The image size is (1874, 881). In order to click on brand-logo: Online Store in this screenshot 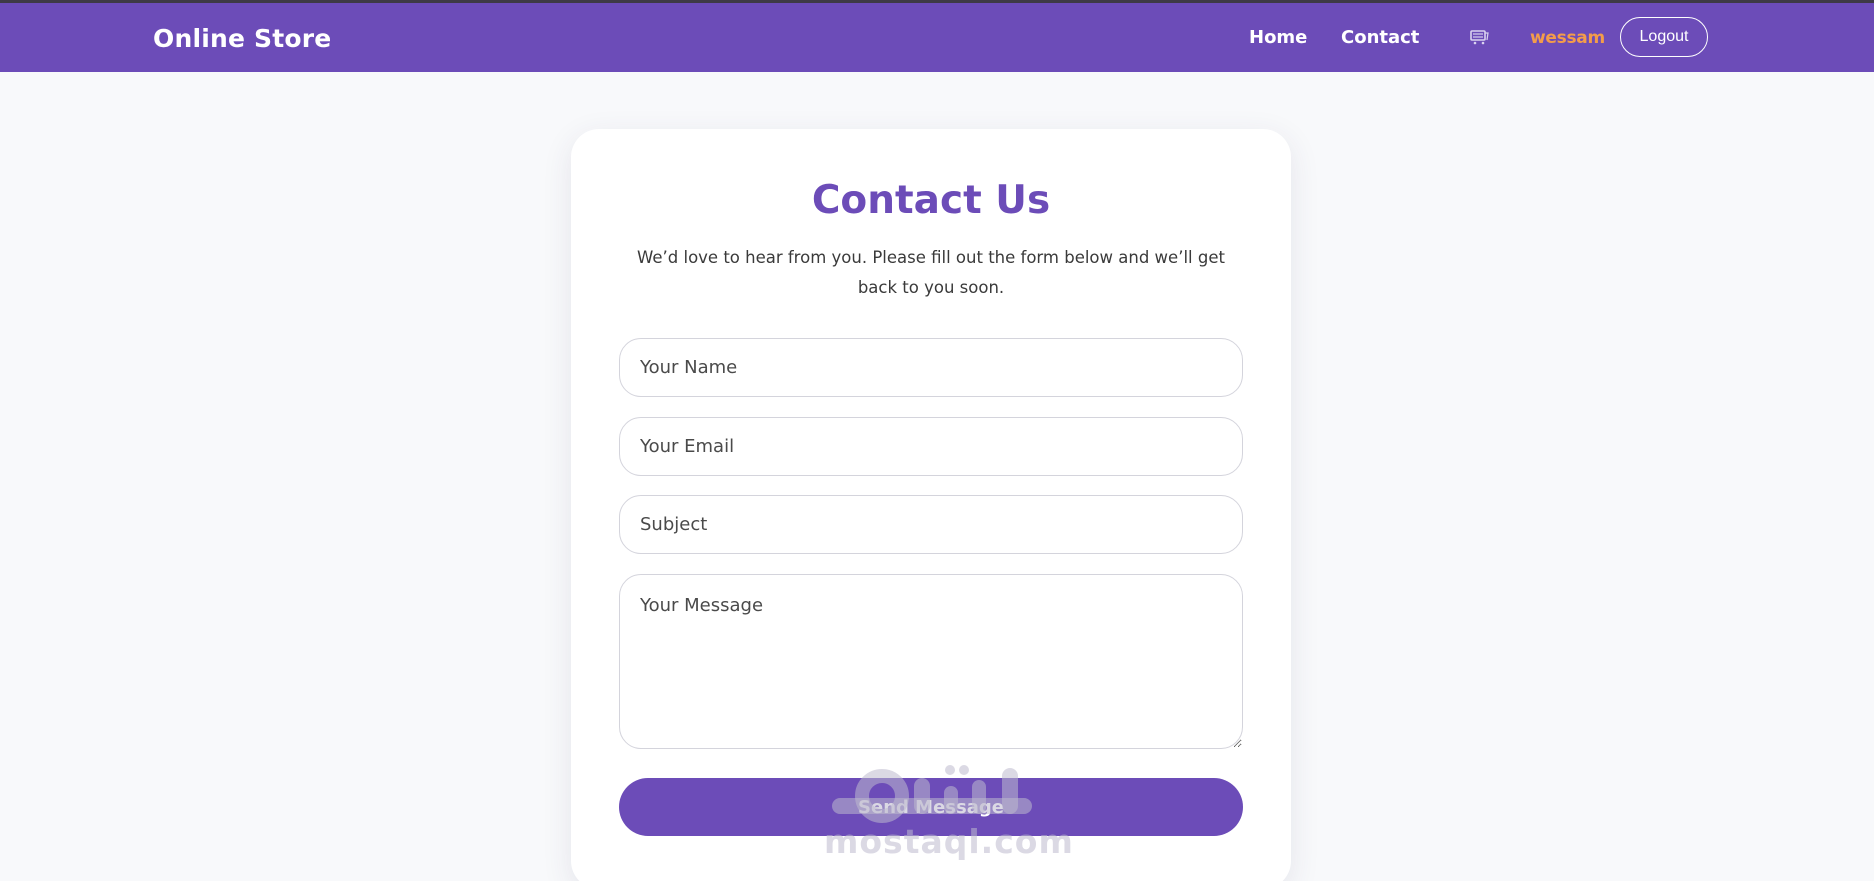, I will do `click(242, 38)`.